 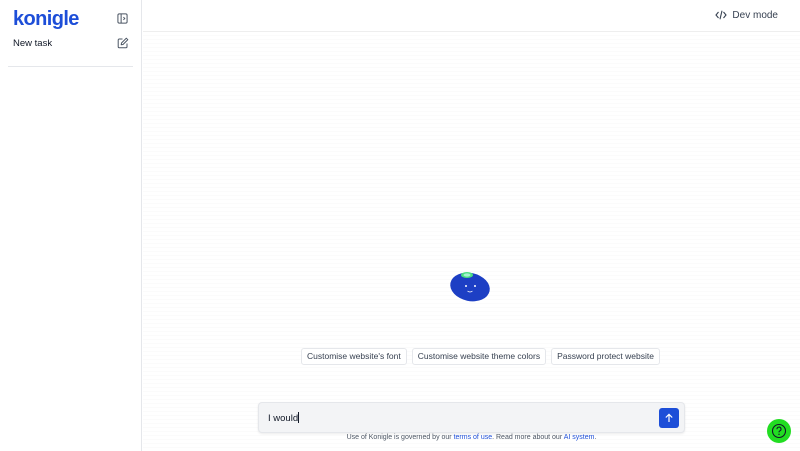 What do you see at coordinates (354, 356) in the screenshot?
I see `suggestion-chip-font: Customise website's font` at bounding box center [354, 356].